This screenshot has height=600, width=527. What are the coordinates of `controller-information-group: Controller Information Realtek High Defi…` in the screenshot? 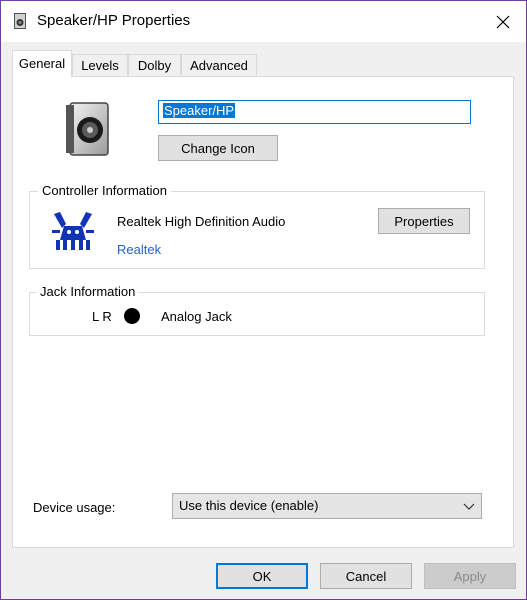 It's located at (257, 226).